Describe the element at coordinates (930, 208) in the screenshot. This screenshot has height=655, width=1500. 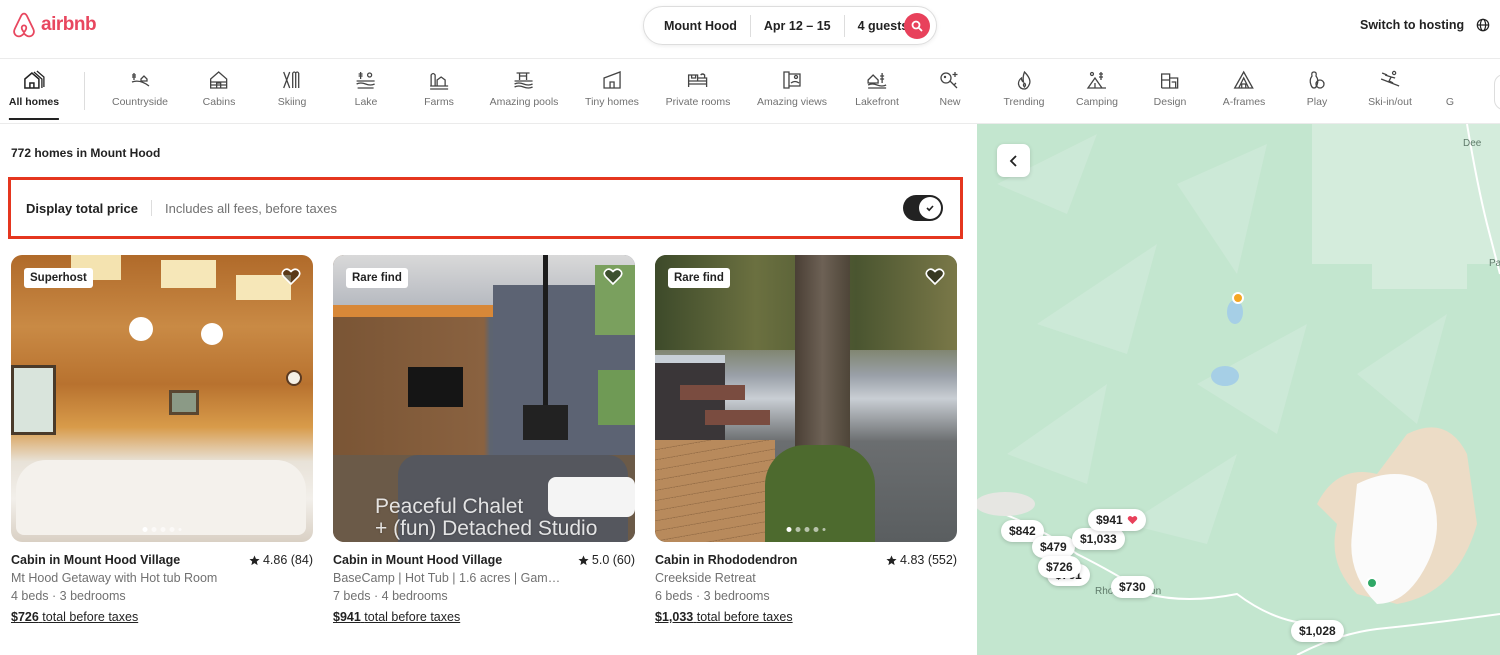
I see `checkmark-icon` at that location.